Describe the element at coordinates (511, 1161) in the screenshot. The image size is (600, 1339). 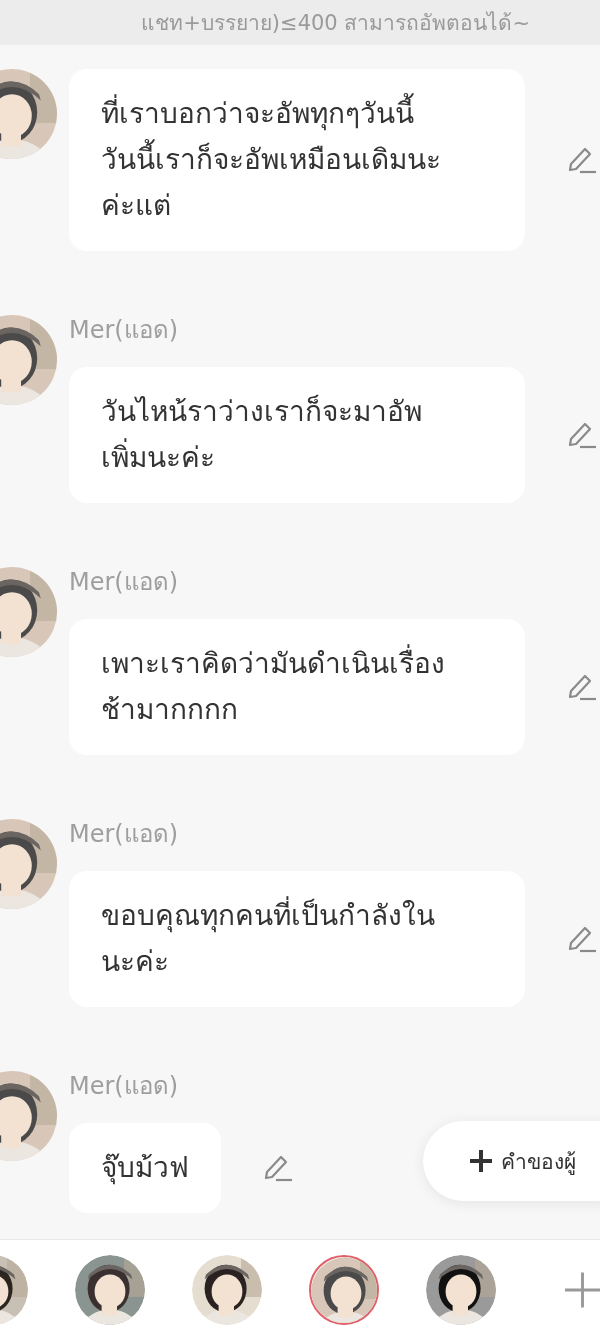
I see `add-comment-button: คำของผู้` at that location.